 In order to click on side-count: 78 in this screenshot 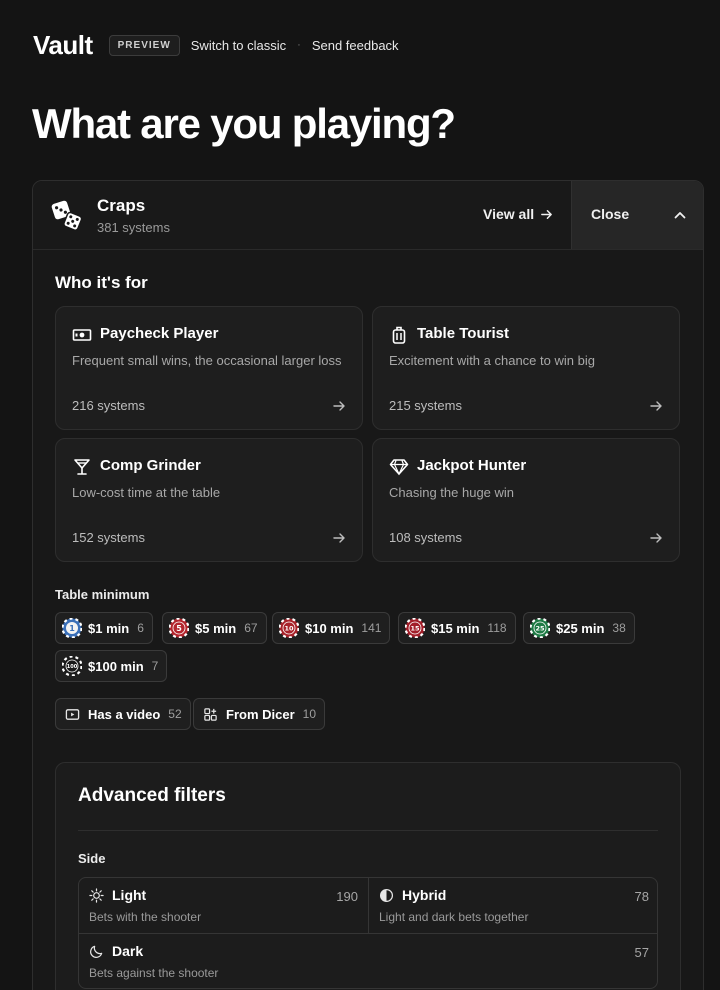, I will do `click(641, 896)`.